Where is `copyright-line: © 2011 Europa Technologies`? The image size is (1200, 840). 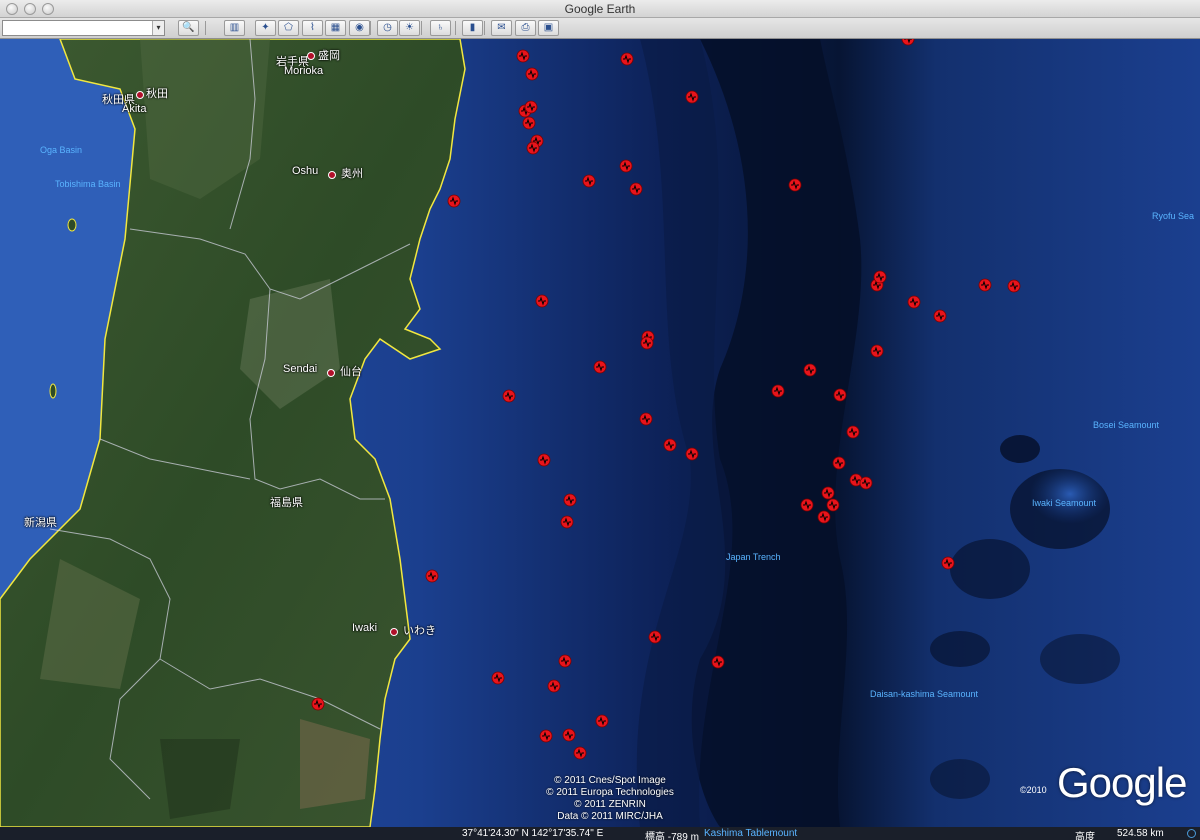
copyright-line: © 2011 Europa Technologies is located at coordinates (610, 792).